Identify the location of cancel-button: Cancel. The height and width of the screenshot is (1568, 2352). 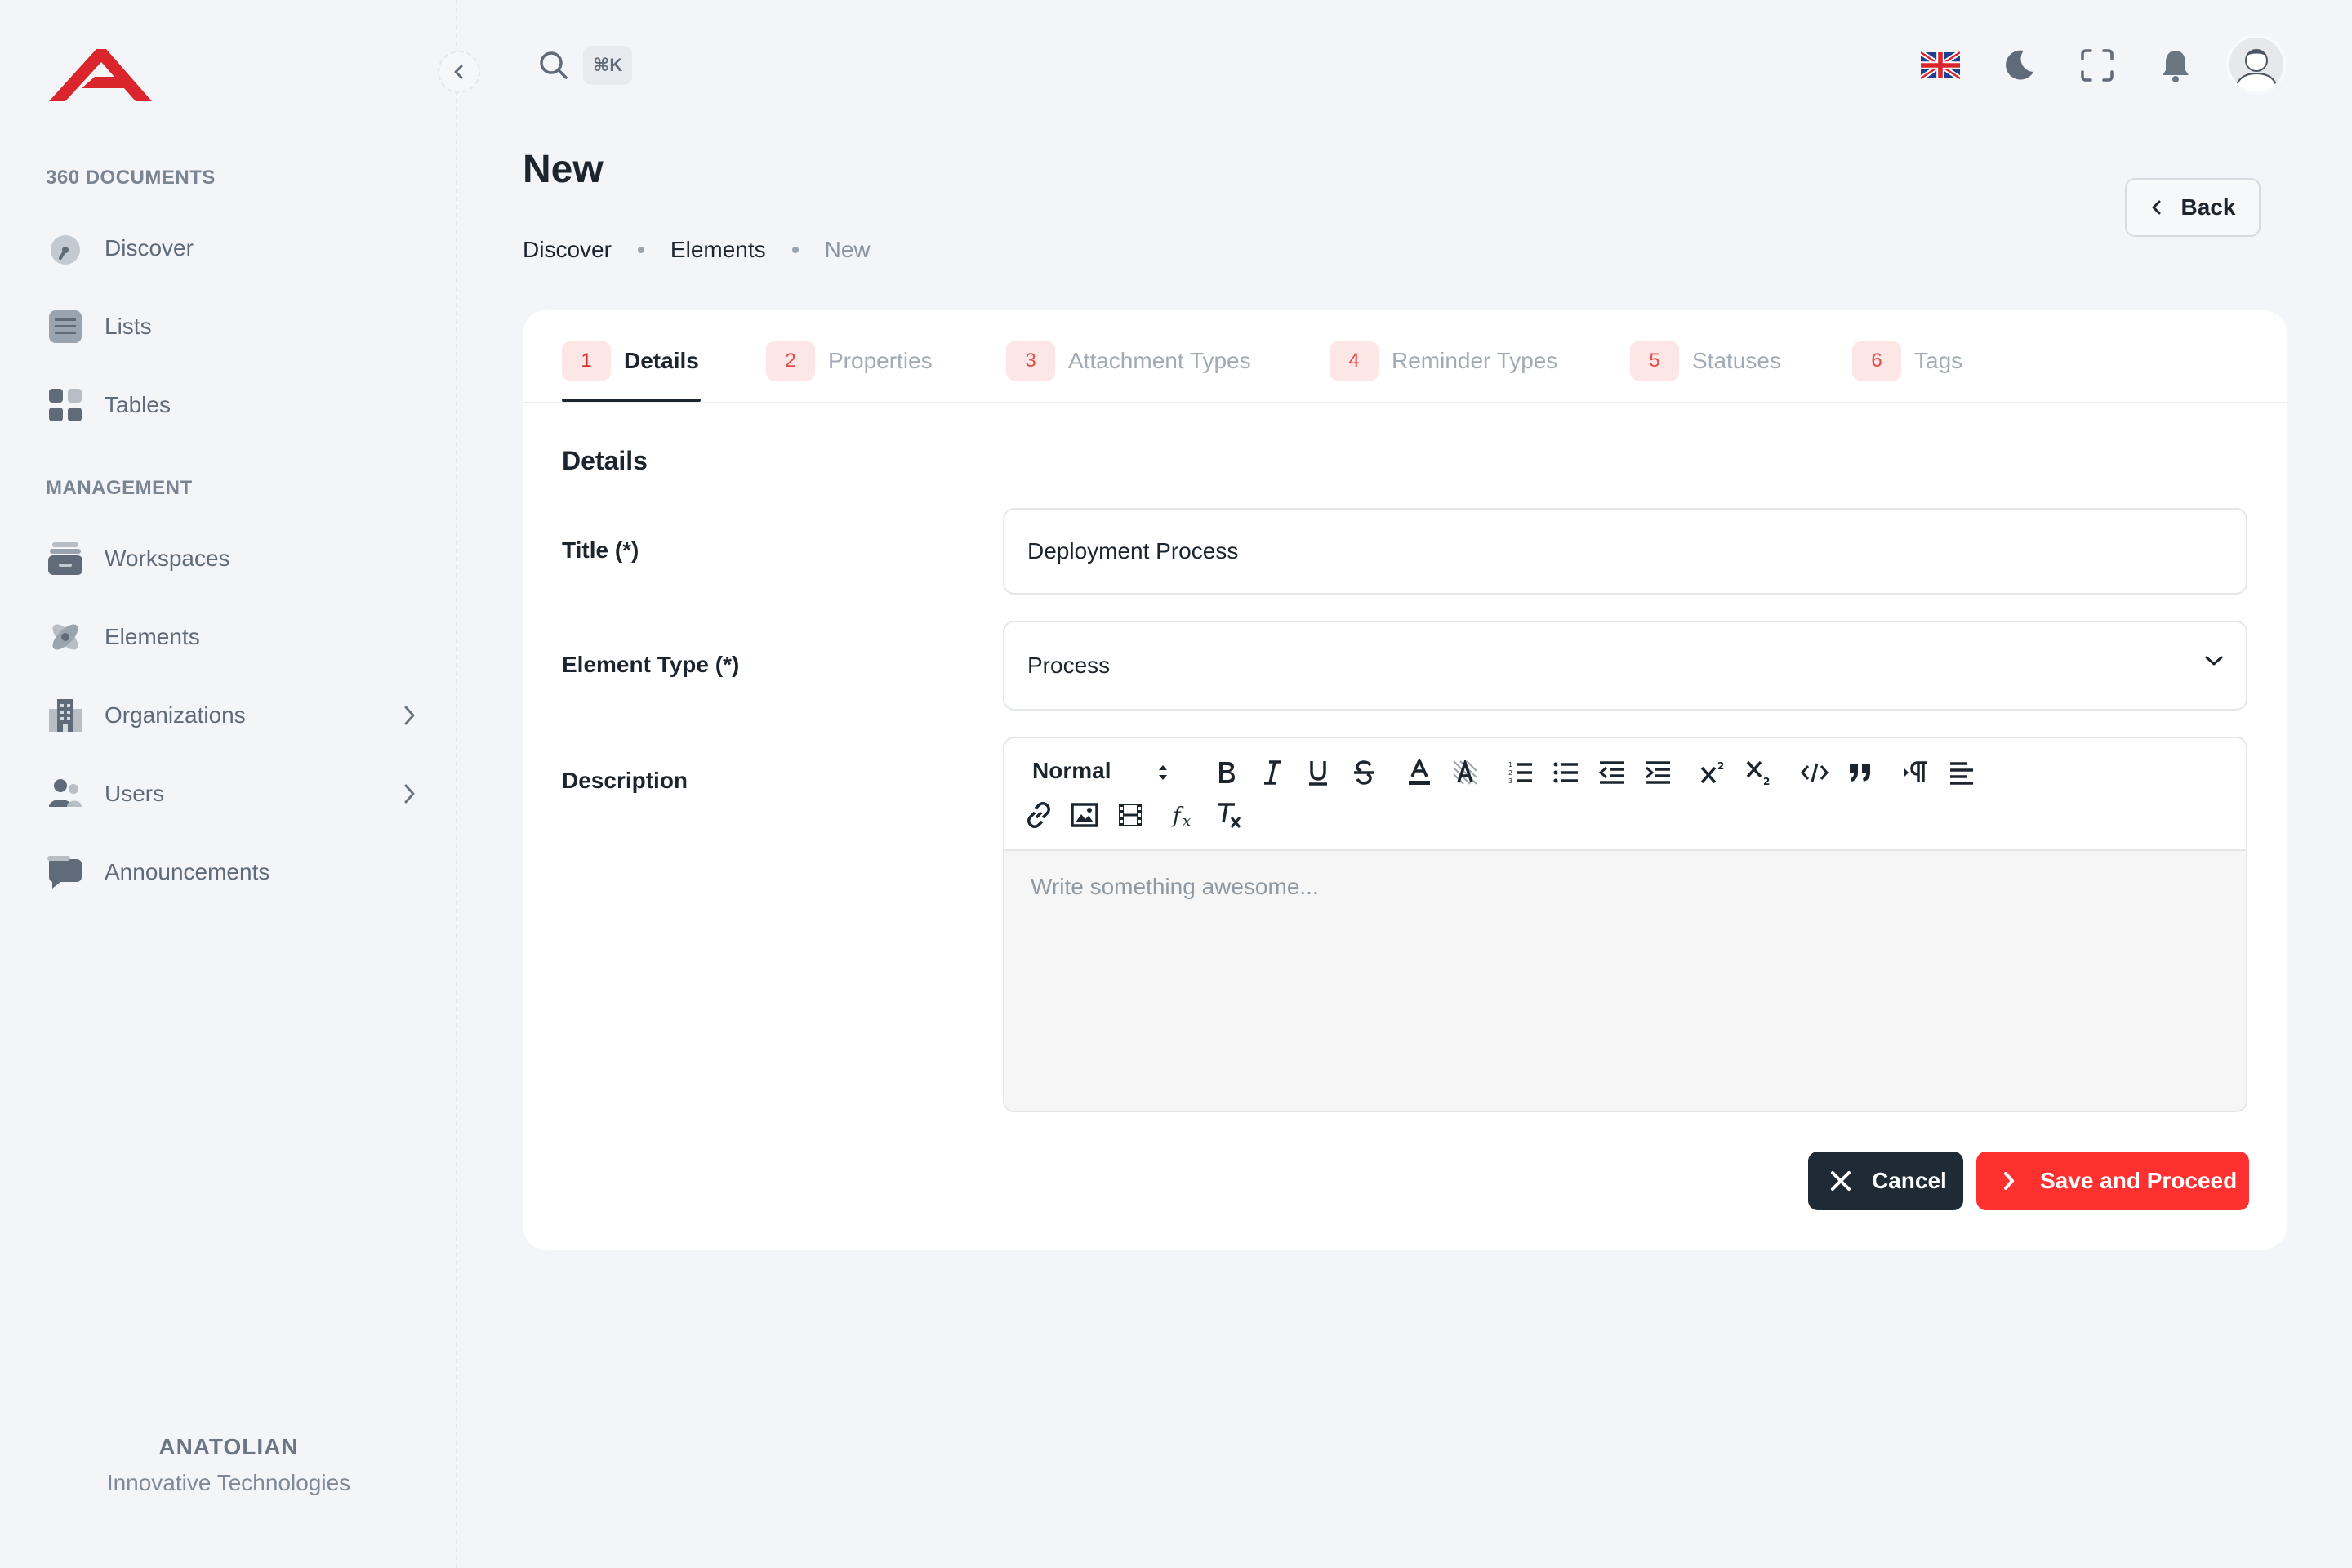
(1886, 1181).